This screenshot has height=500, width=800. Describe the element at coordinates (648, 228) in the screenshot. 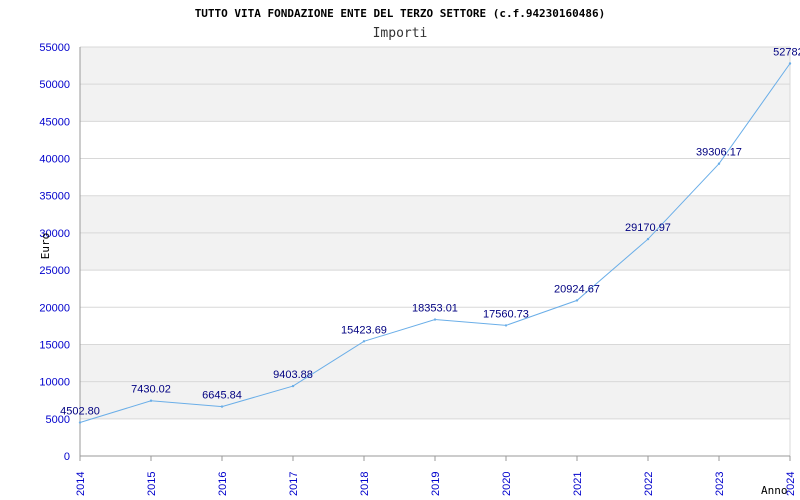

I see `data-label: 29170.97` at that location.